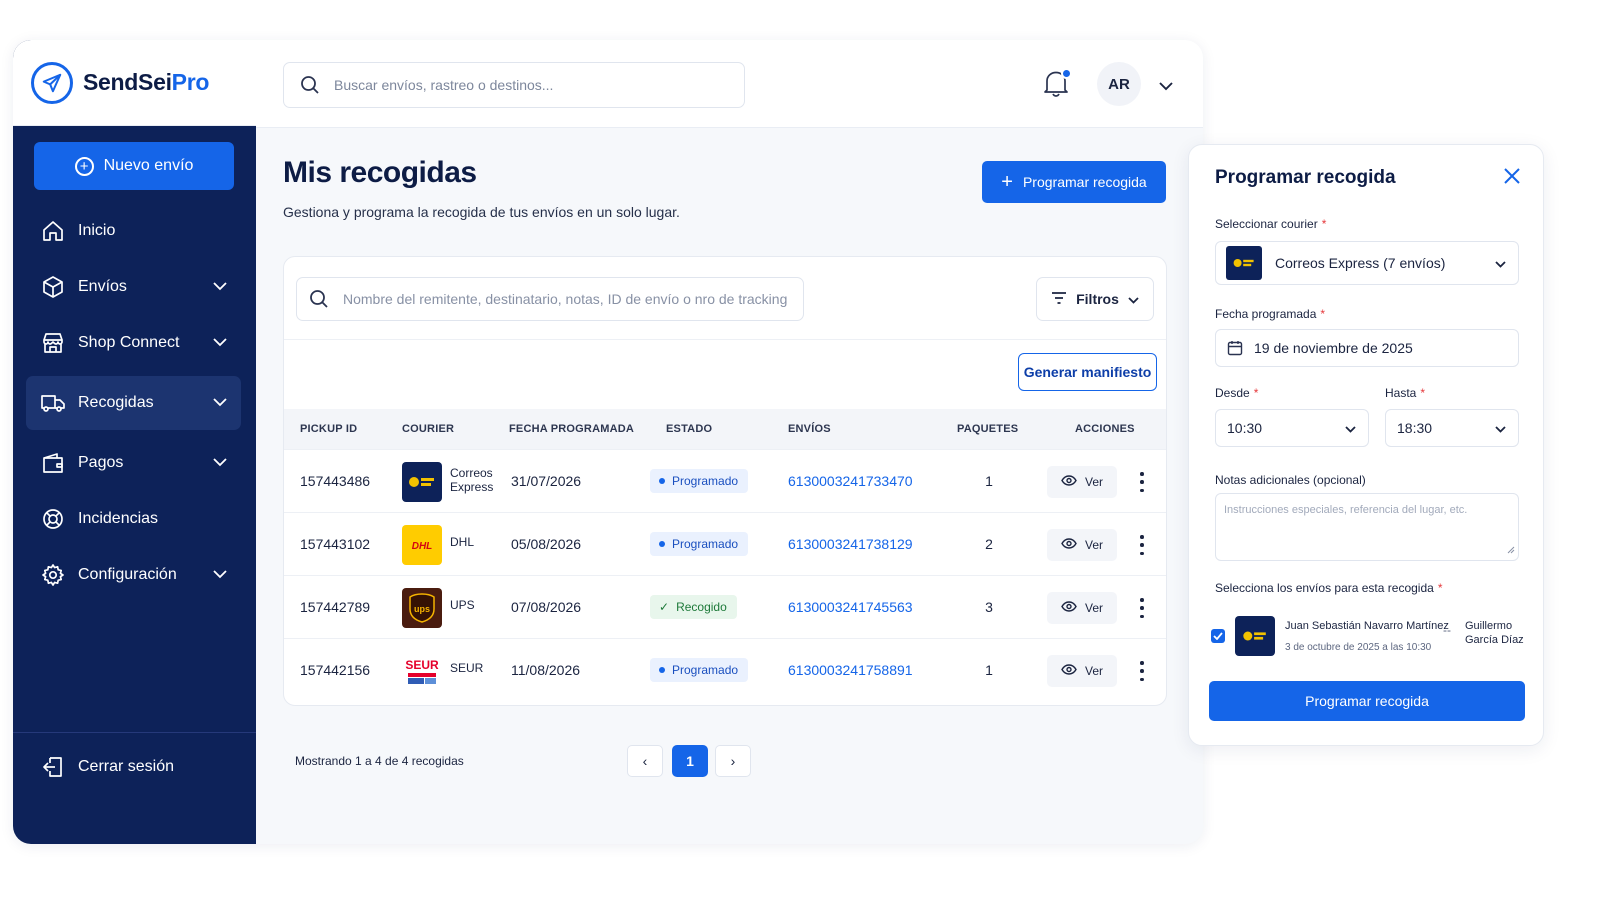  Describe the element at coordinates (134, 83) in the screenshot. I see `brand-logo: SendSeiPro` at that location.